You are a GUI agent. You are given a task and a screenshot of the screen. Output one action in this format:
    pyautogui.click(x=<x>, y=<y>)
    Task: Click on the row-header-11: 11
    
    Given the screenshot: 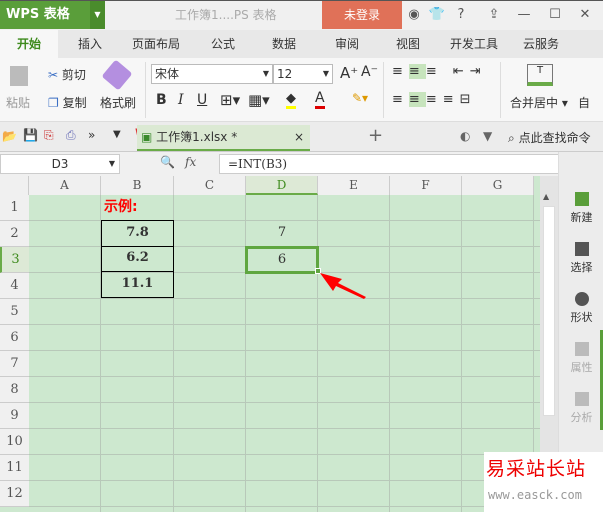 What is the action you would take?
    pyautogui.click(x=14, y=468)
    